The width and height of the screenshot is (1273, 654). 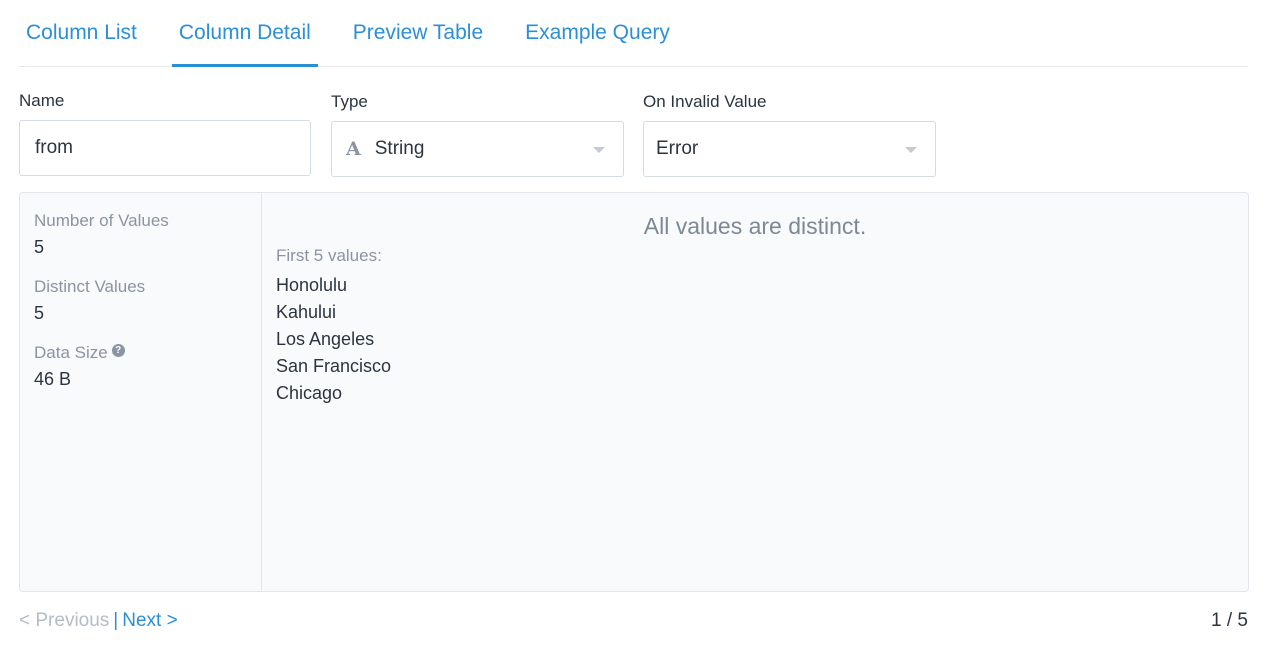 I want to click on tab-label: Column List, so click(x=81, y=32).